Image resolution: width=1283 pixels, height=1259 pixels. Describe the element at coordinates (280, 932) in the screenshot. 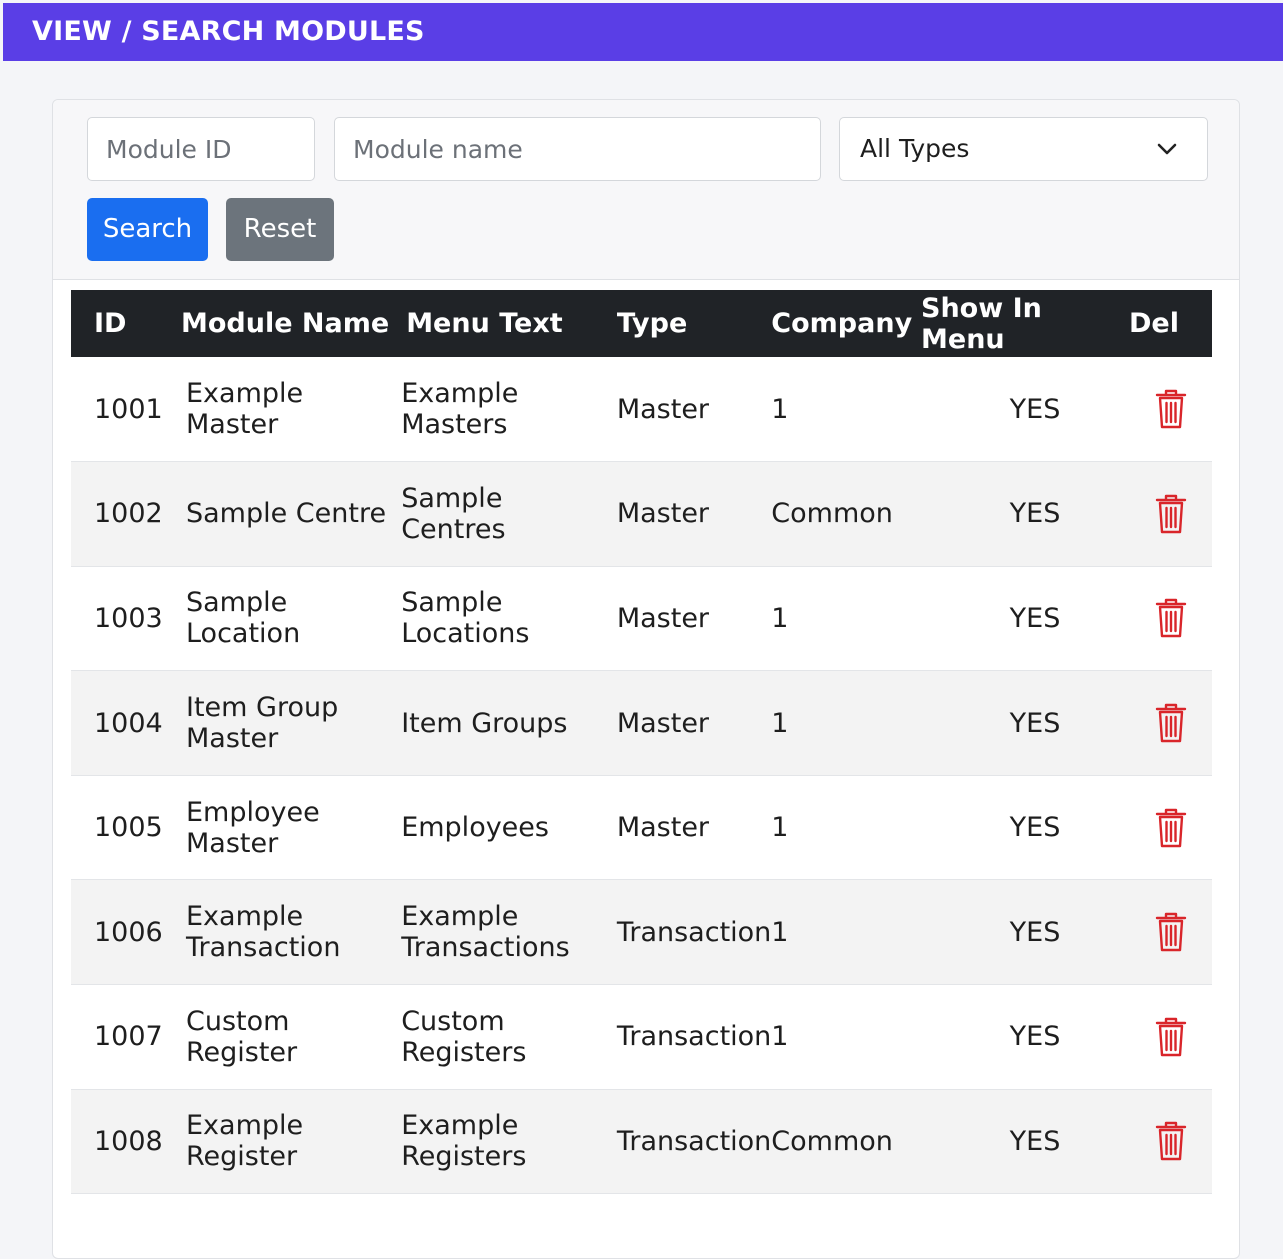

I see `cell-module-name: Example Transaction` at that location.